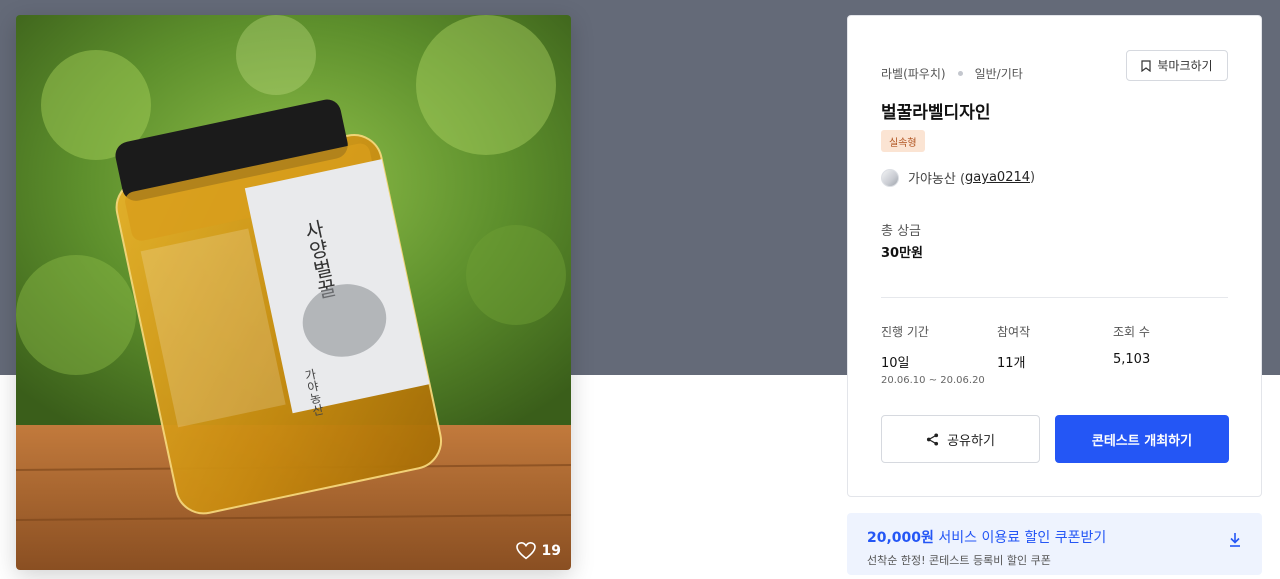 The width and height of the screenshot is (1280, 579). What do you see at coordinates (1132, 359) in the screenshot?
I see `views-value: 5,103` at bounding box center [1132, 359].